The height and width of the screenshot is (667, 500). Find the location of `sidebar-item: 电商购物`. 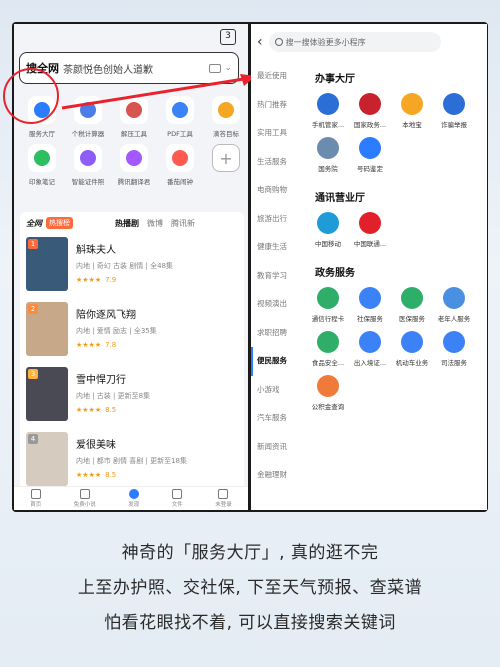

sidebar-item: 电商购物 is located at coordinates (276, 190).